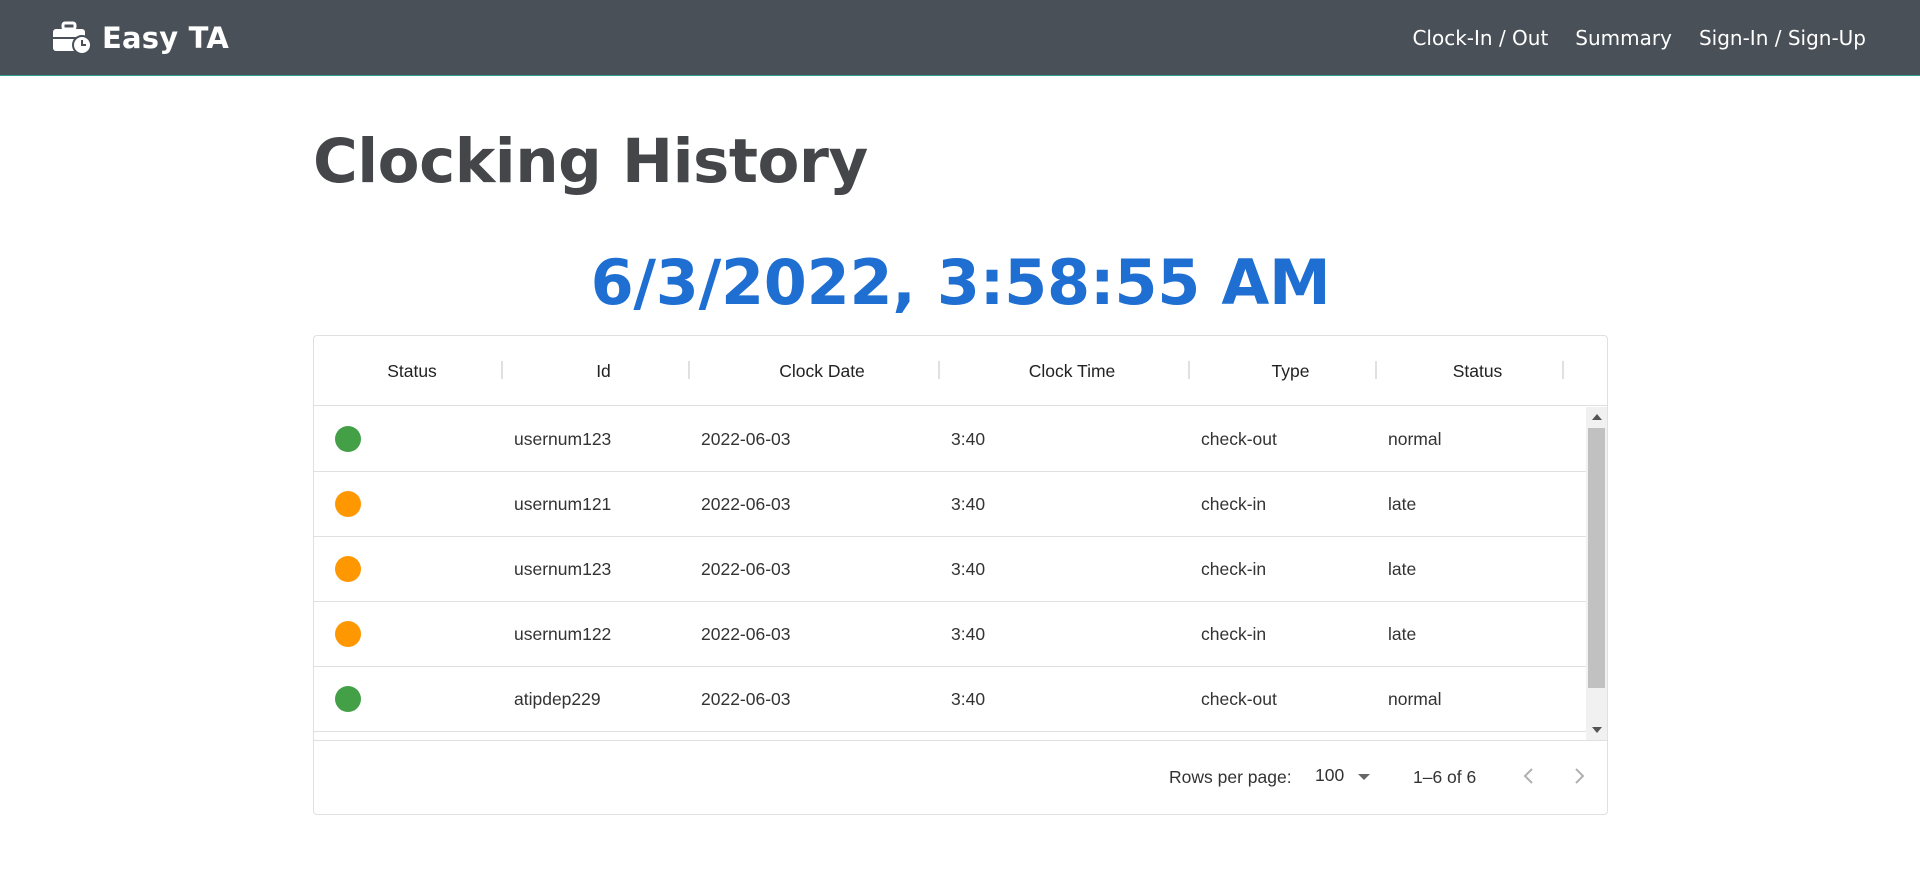 The width and height of the screenshot is (1920, 889). Describe the element at coordinates (822, 371) in the screenshot. I see `column-header-clock-date: Clock Date` at that location.